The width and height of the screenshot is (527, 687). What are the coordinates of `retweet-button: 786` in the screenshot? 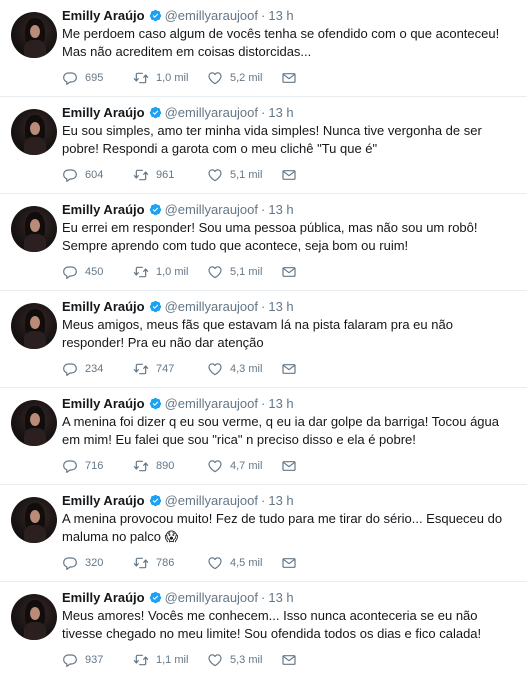 It's located at (153, 563).